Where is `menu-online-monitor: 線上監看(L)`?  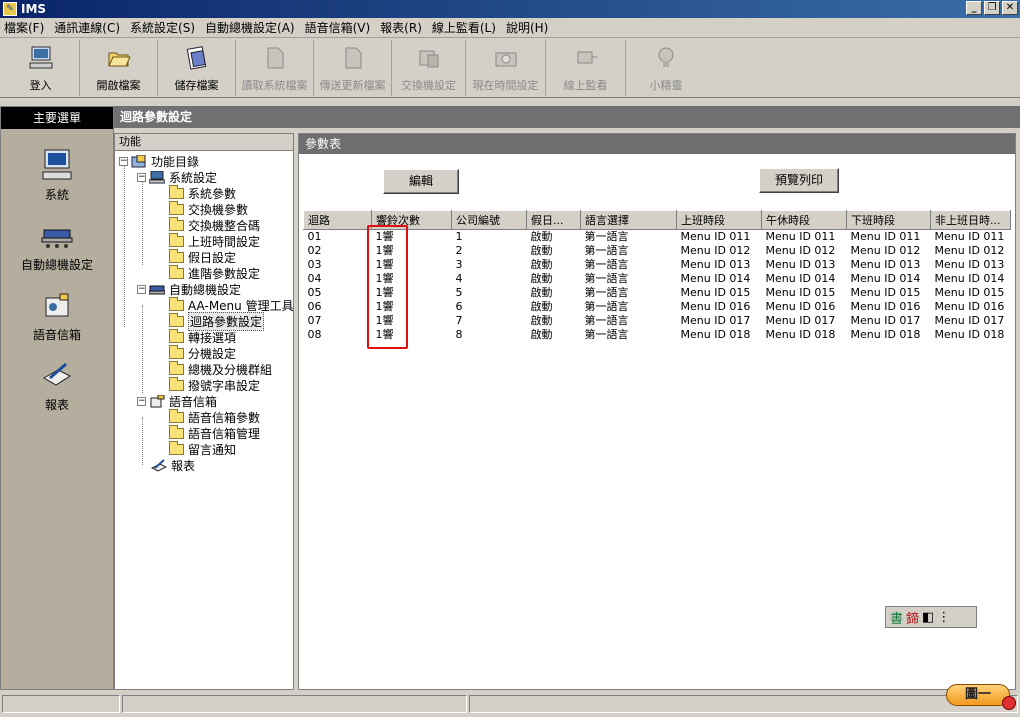
menu-online-monitor: 線上監看(L) is located at coordinates (464, 27).